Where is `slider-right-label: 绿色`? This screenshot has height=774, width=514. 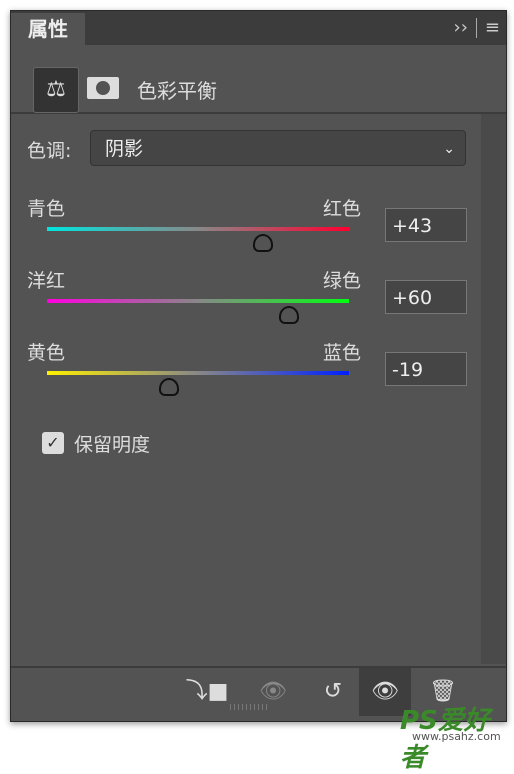
slider-right-label: 绿色 is located at coordinates (342, 281).